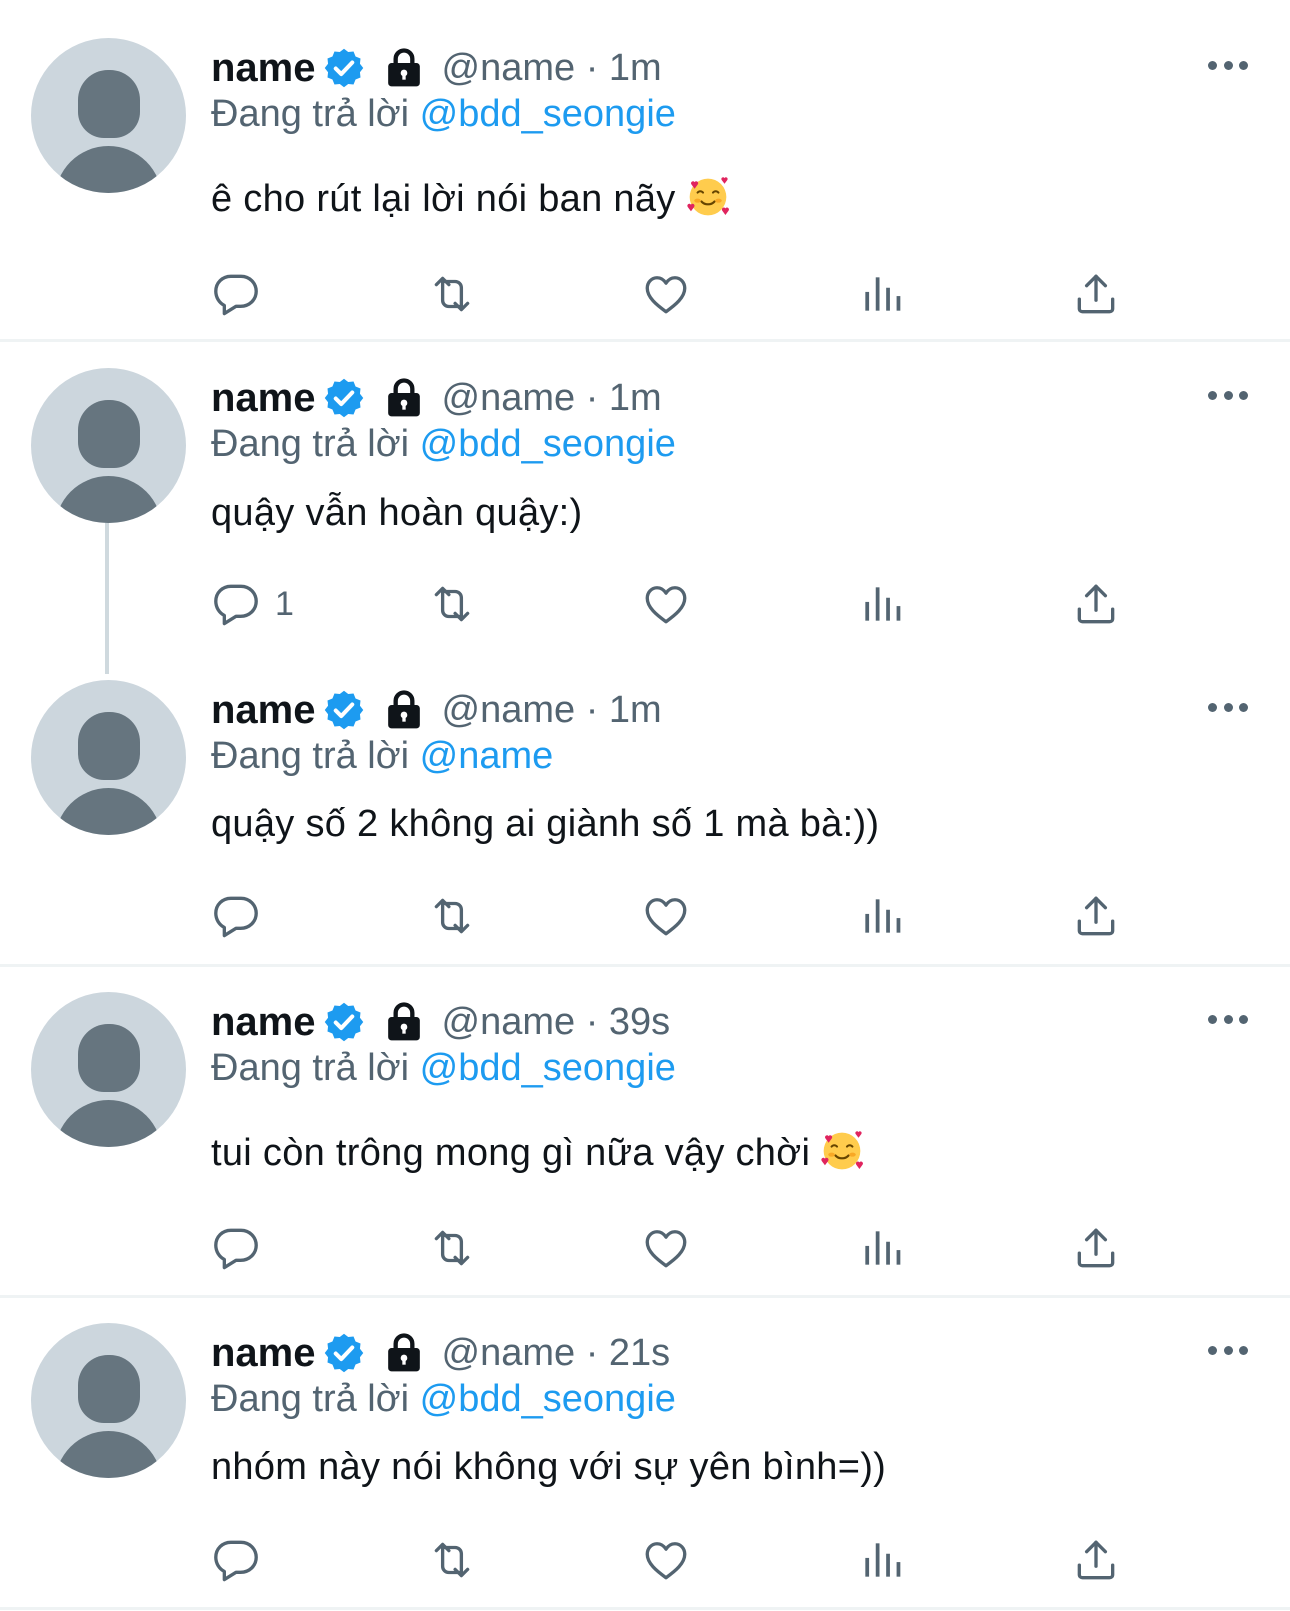 This screenshot has width=1290, height=1611. What do you see at coordinates (556, 1021) in the screenshot?
I see `handle-and-time: @name · 39s` at bounding box center [556, 1021].